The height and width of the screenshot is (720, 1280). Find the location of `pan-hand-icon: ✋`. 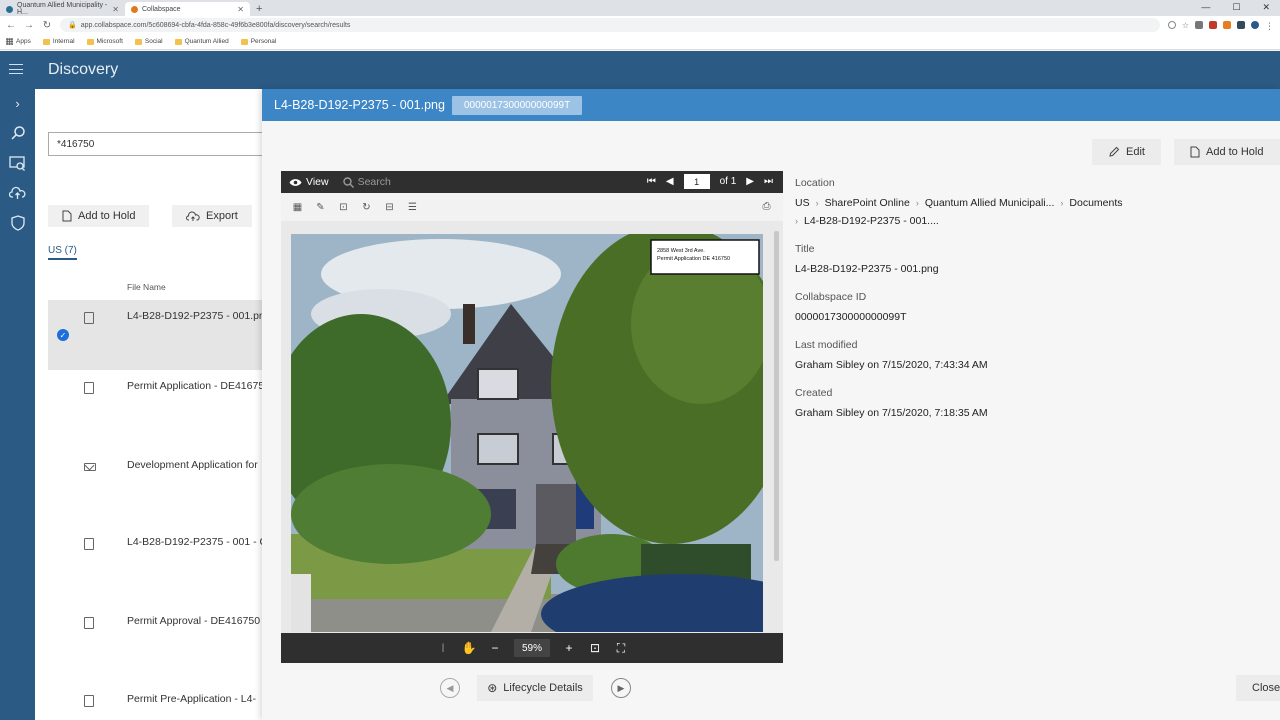

pan-hand-icon: ✋ is located at coordinates (469, 648).